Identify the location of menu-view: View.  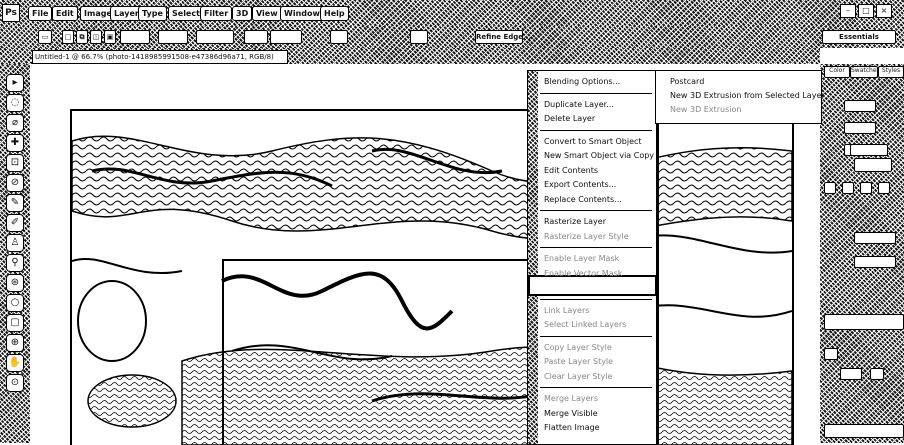
(267, 13).